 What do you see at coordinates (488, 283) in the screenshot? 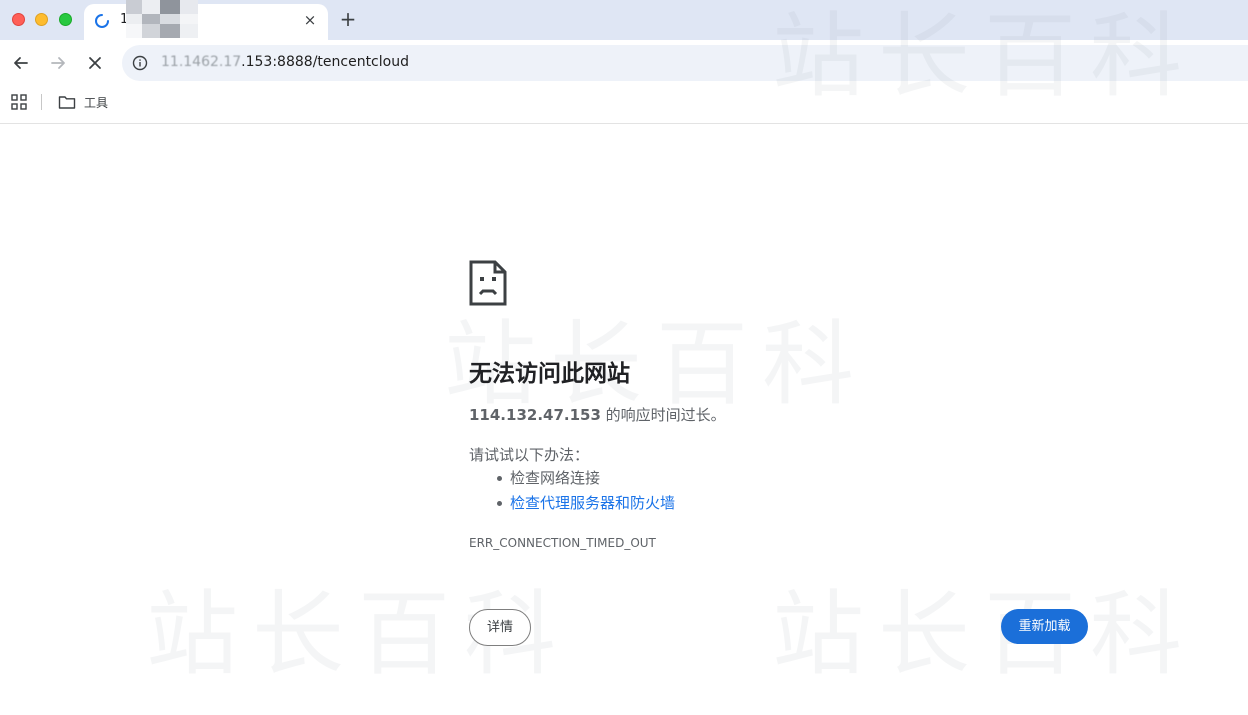
I see `sad-page-icon` at bounding box center [488, 283].